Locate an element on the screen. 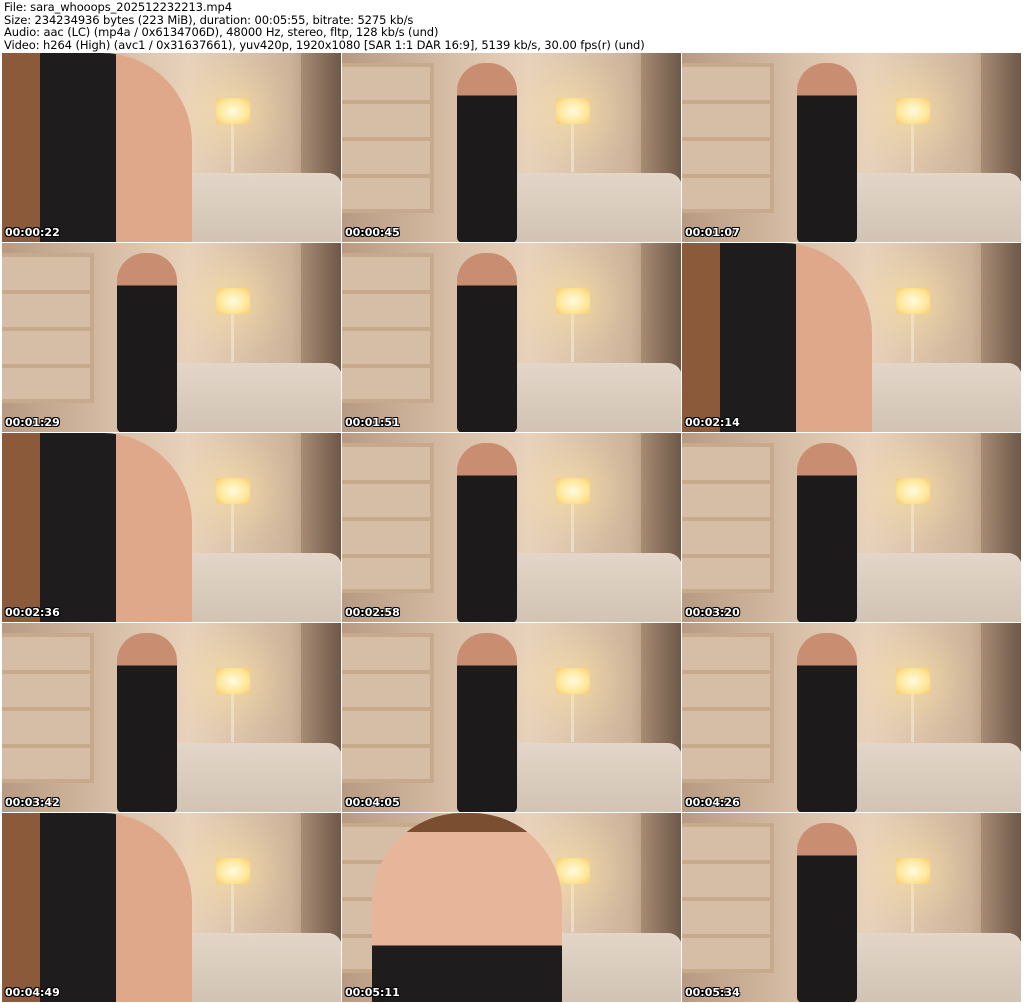 The height and width of the screenshot is (1003, 1024). timestamp: 00:04:49 is located at coordinates (32, 992).